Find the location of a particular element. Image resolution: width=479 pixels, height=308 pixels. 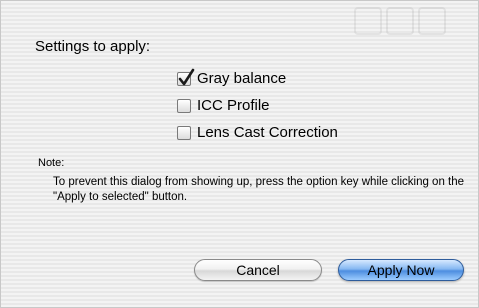

option-gray-balance: Gray balance is located at coordinates (257, 78).